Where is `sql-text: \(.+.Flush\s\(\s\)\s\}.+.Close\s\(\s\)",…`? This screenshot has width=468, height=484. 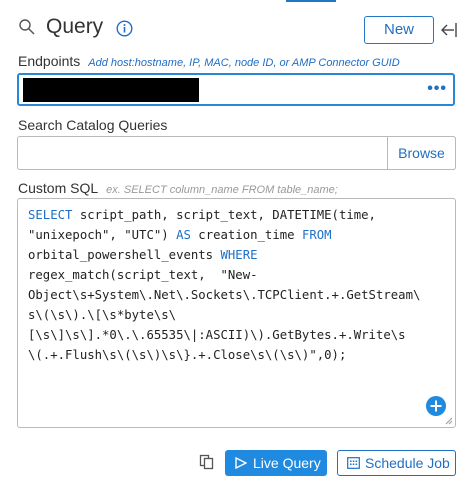 sql-text: \(.+.Flush\s\(\s\)\s\}.+.Close\s\(\s\)",… is located at coordinates (187, 355).